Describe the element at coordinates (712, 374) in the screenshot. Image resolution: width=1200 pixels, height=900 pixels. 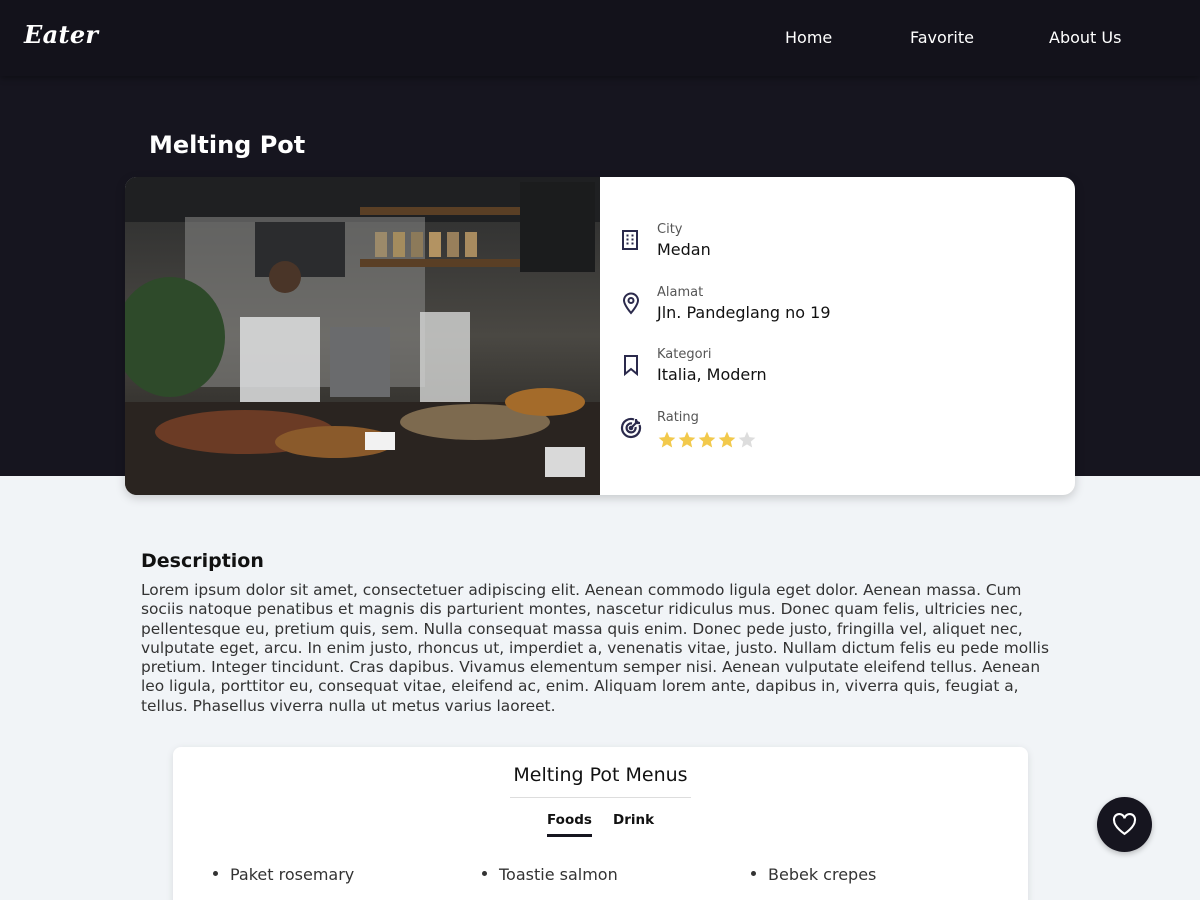
I see `info-category-value: Italia, Modern` at that location.